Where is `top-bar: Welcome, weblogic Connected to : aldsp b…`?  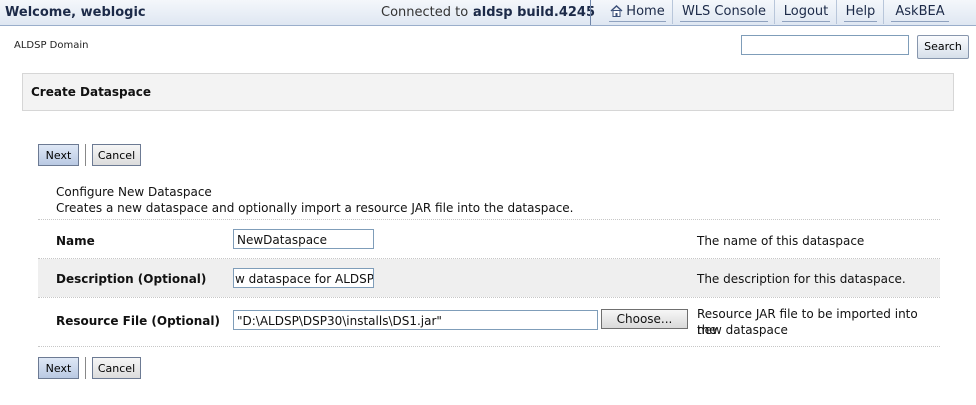
top-bar: Welcome, weblogic Connected to : aldsp b… is located at coordinates (488, 13).